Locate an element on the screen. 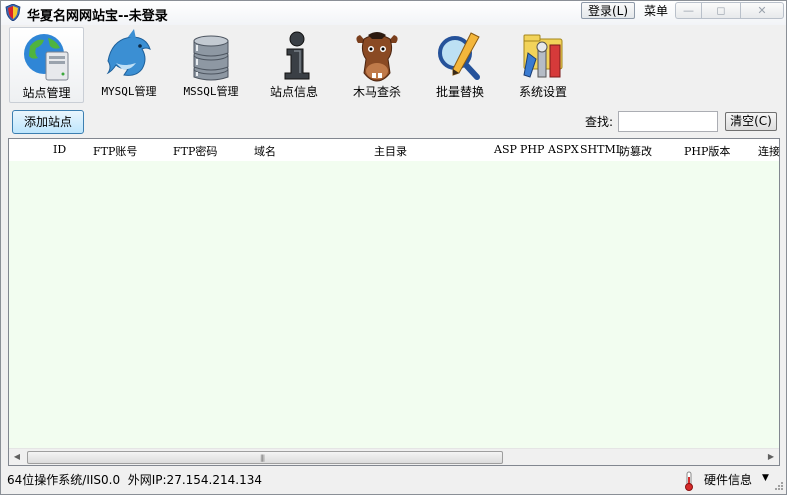  menu-button: 菜单 is located at coordinates (656, 10).